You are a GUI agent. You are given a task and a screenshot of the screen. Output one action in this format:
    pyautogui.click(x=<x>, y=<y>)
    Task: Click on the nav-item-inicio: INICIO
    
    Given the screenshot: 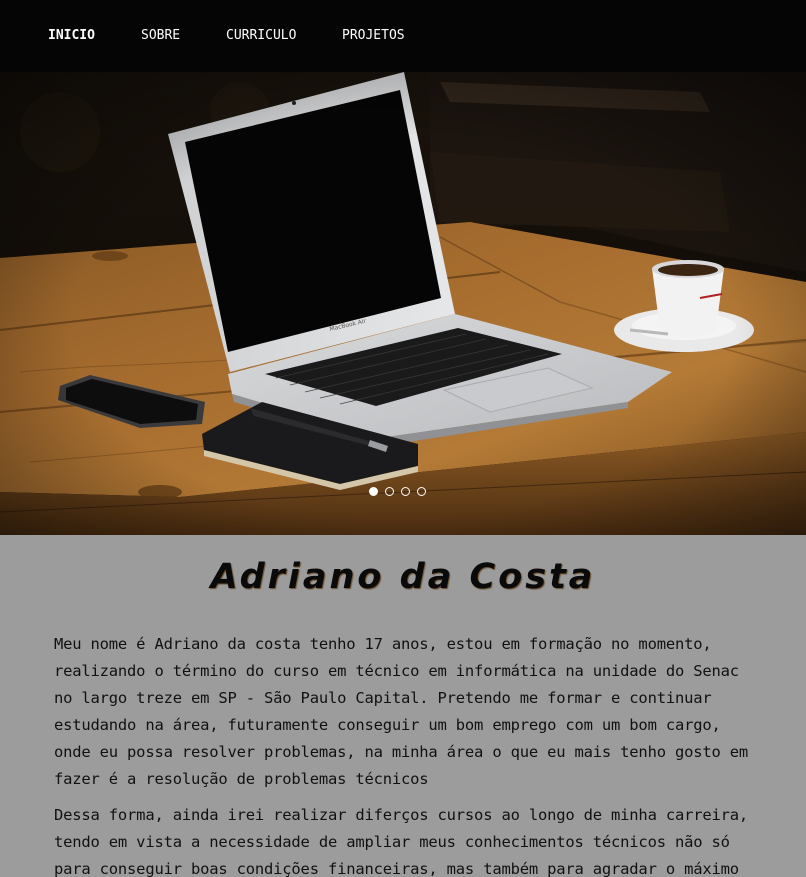 What is the action you would take?
    pyautogui.click(x=71, y=35)
    